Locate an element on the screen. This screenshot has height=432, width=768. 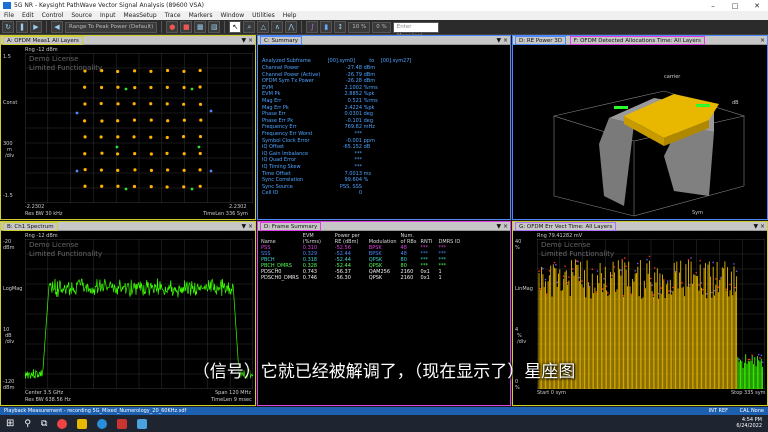
pane-b-window-controls: ▼ × is located at coordinates (247, 226).